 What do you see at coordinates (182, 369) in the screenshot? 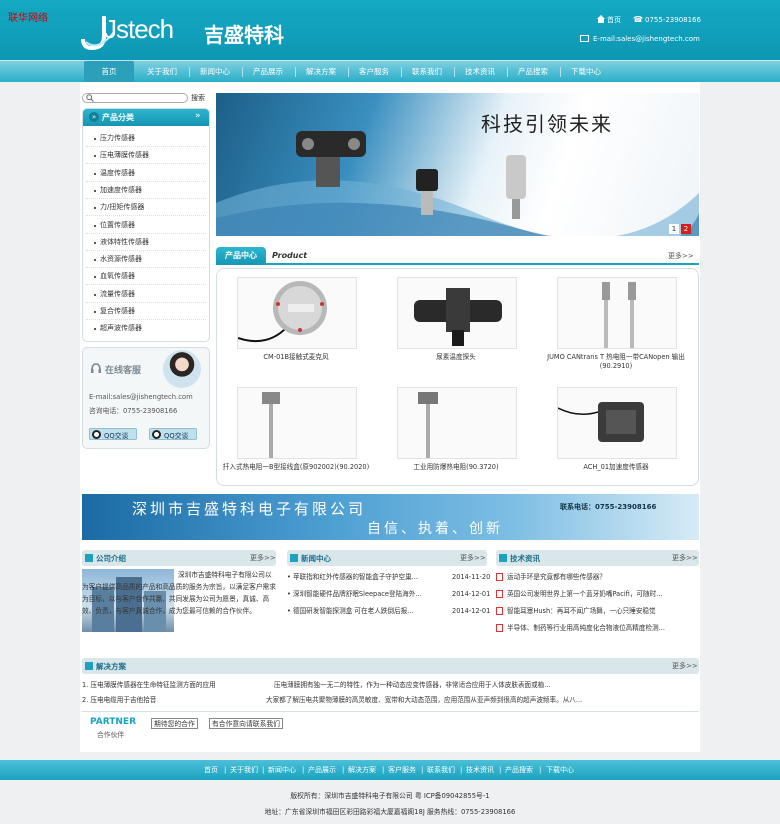
I see `service-avatar` at bounding box center [182, 369].